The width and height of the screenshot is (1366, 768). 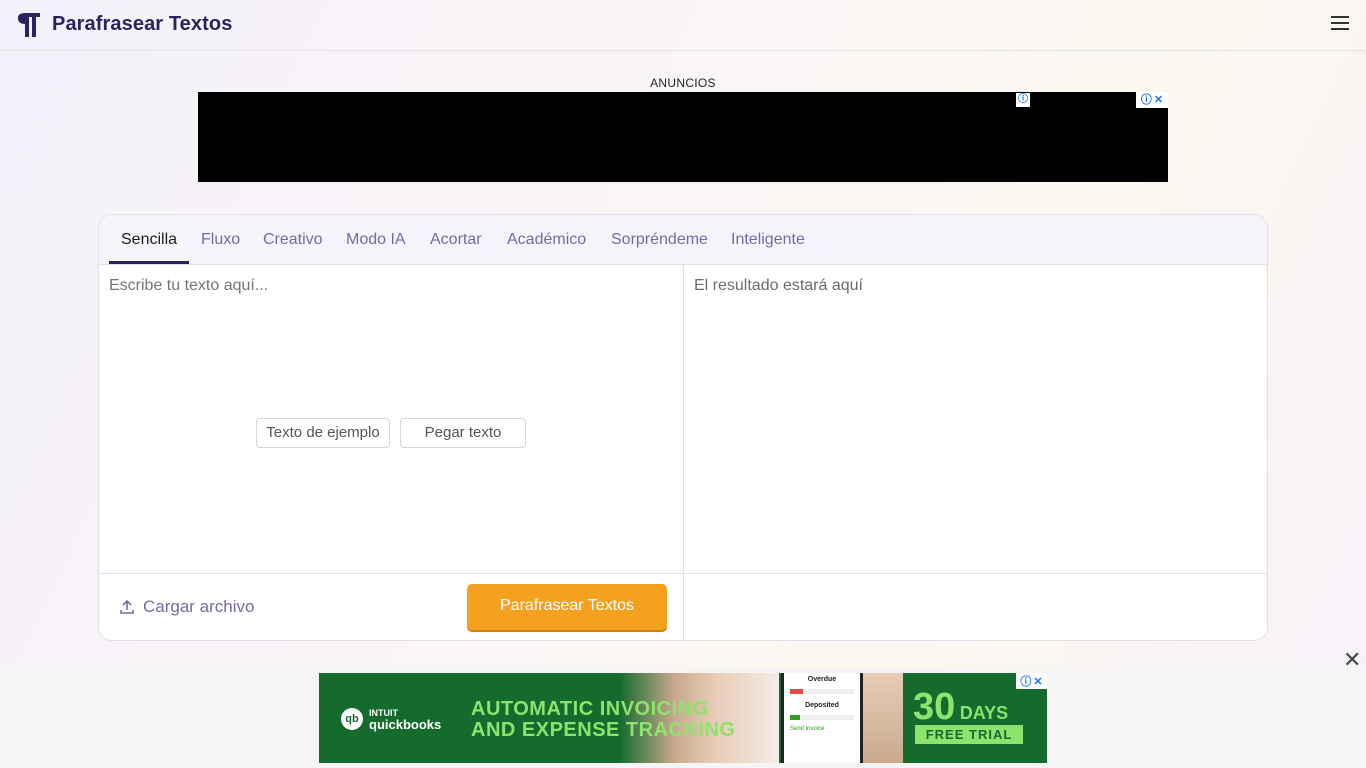 What do you see at coordinates (567, 607) in the screenshot?
I see `paraphrase-button: Parafrasear Textos` at bounding box center [567, 607].